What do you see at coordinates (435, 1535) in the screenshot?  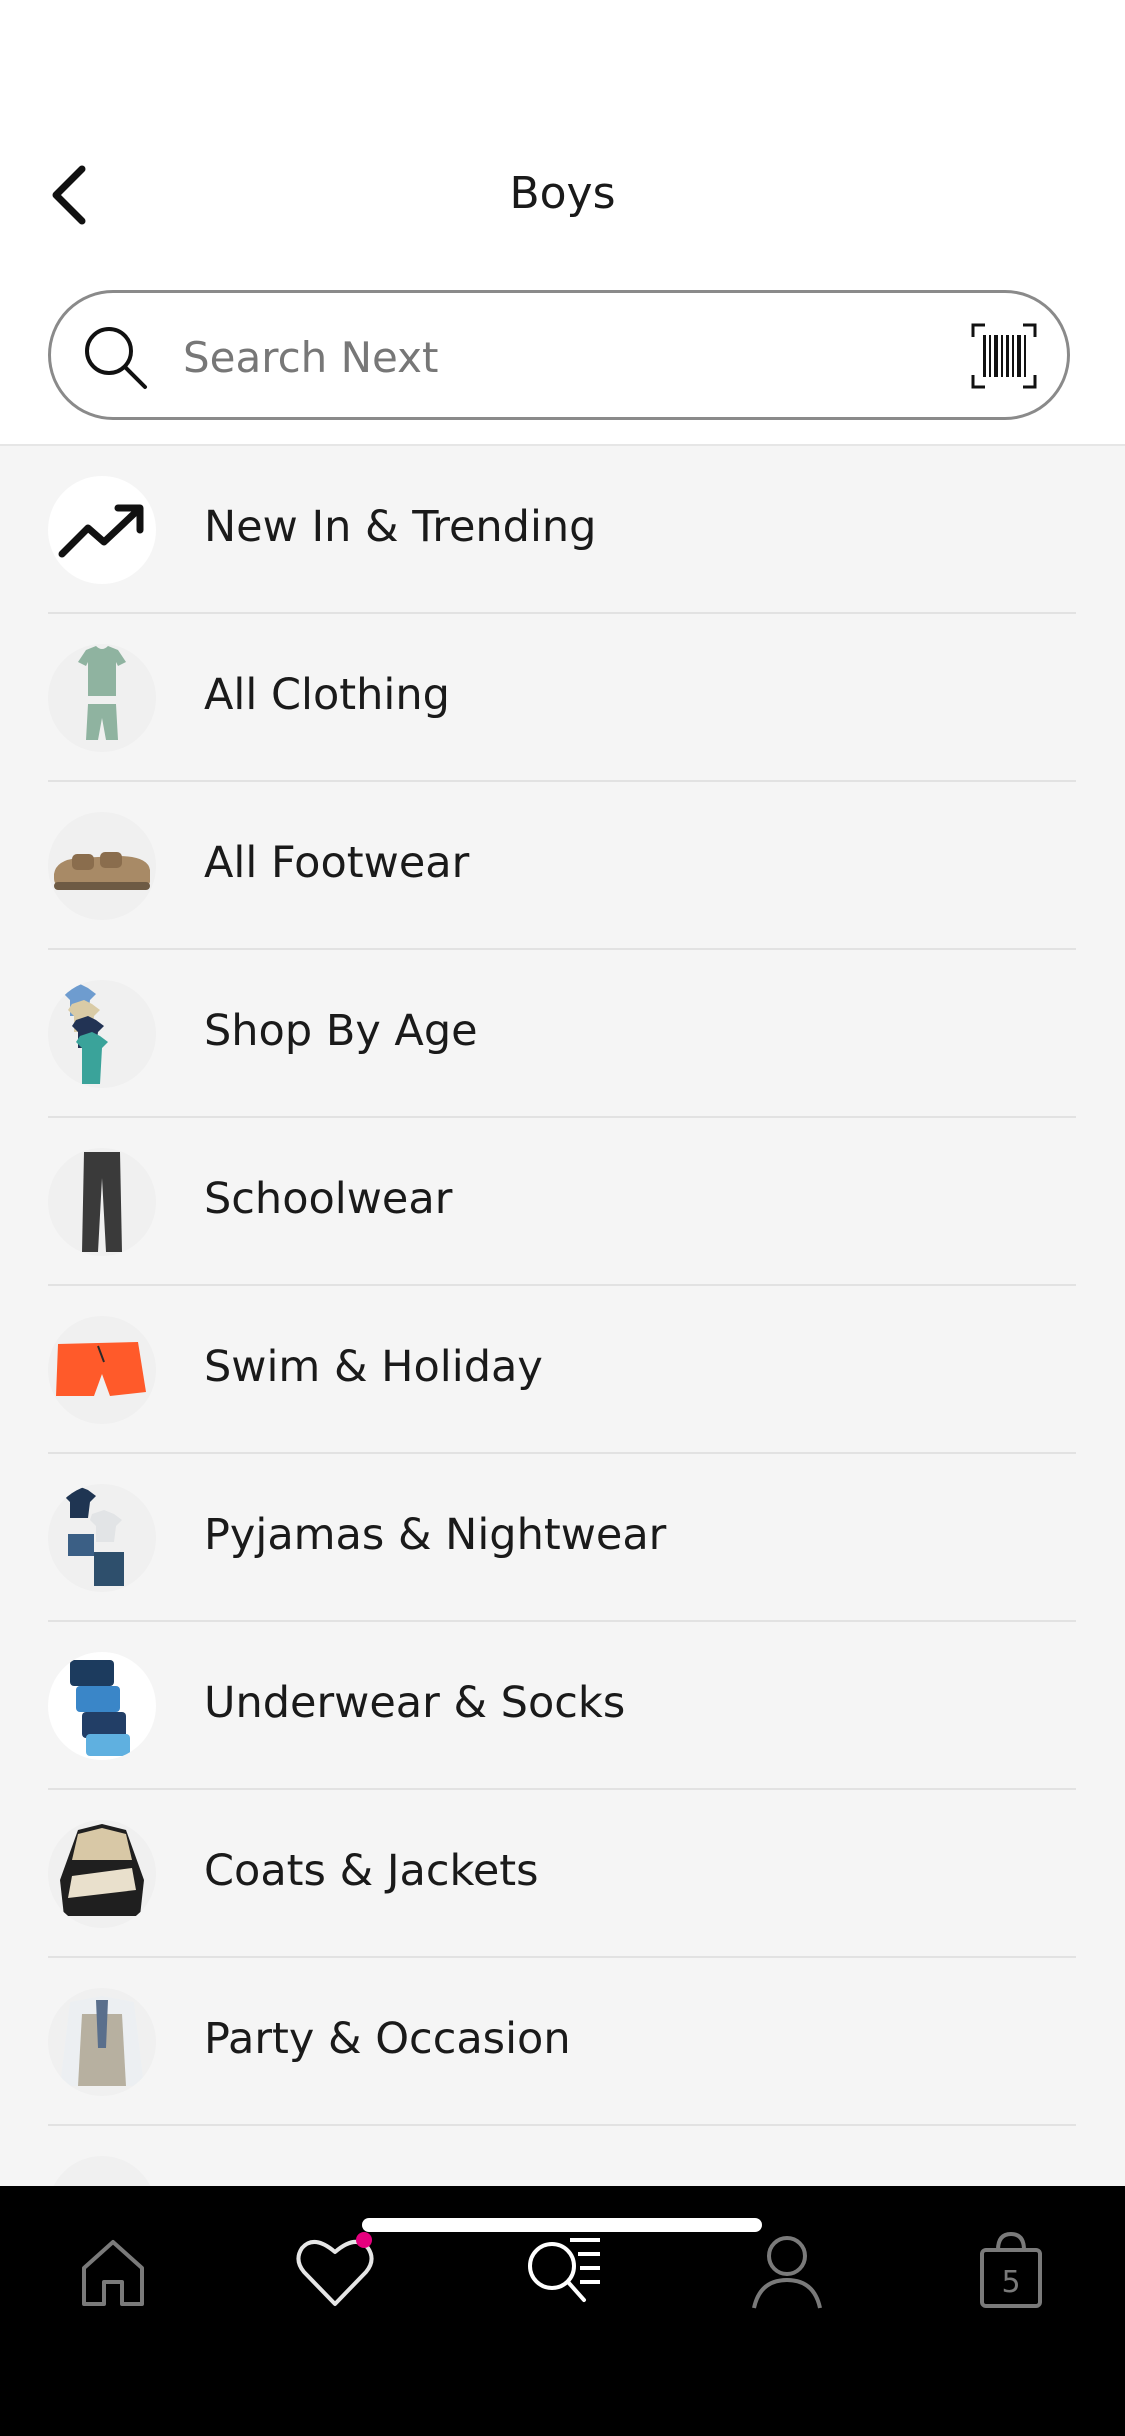 I see `category-label: Pyjamas & Nightwear` at bounding box center [435, 1535].